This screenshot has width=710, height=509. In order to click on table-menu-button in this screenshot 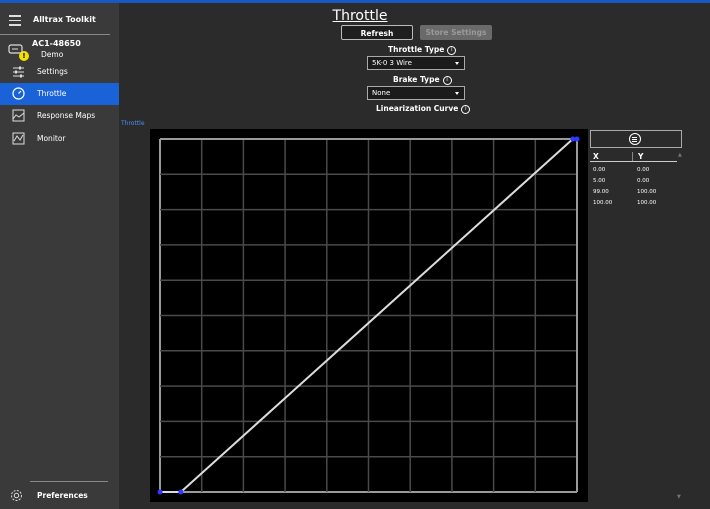, I will do `click(636, 139)`.